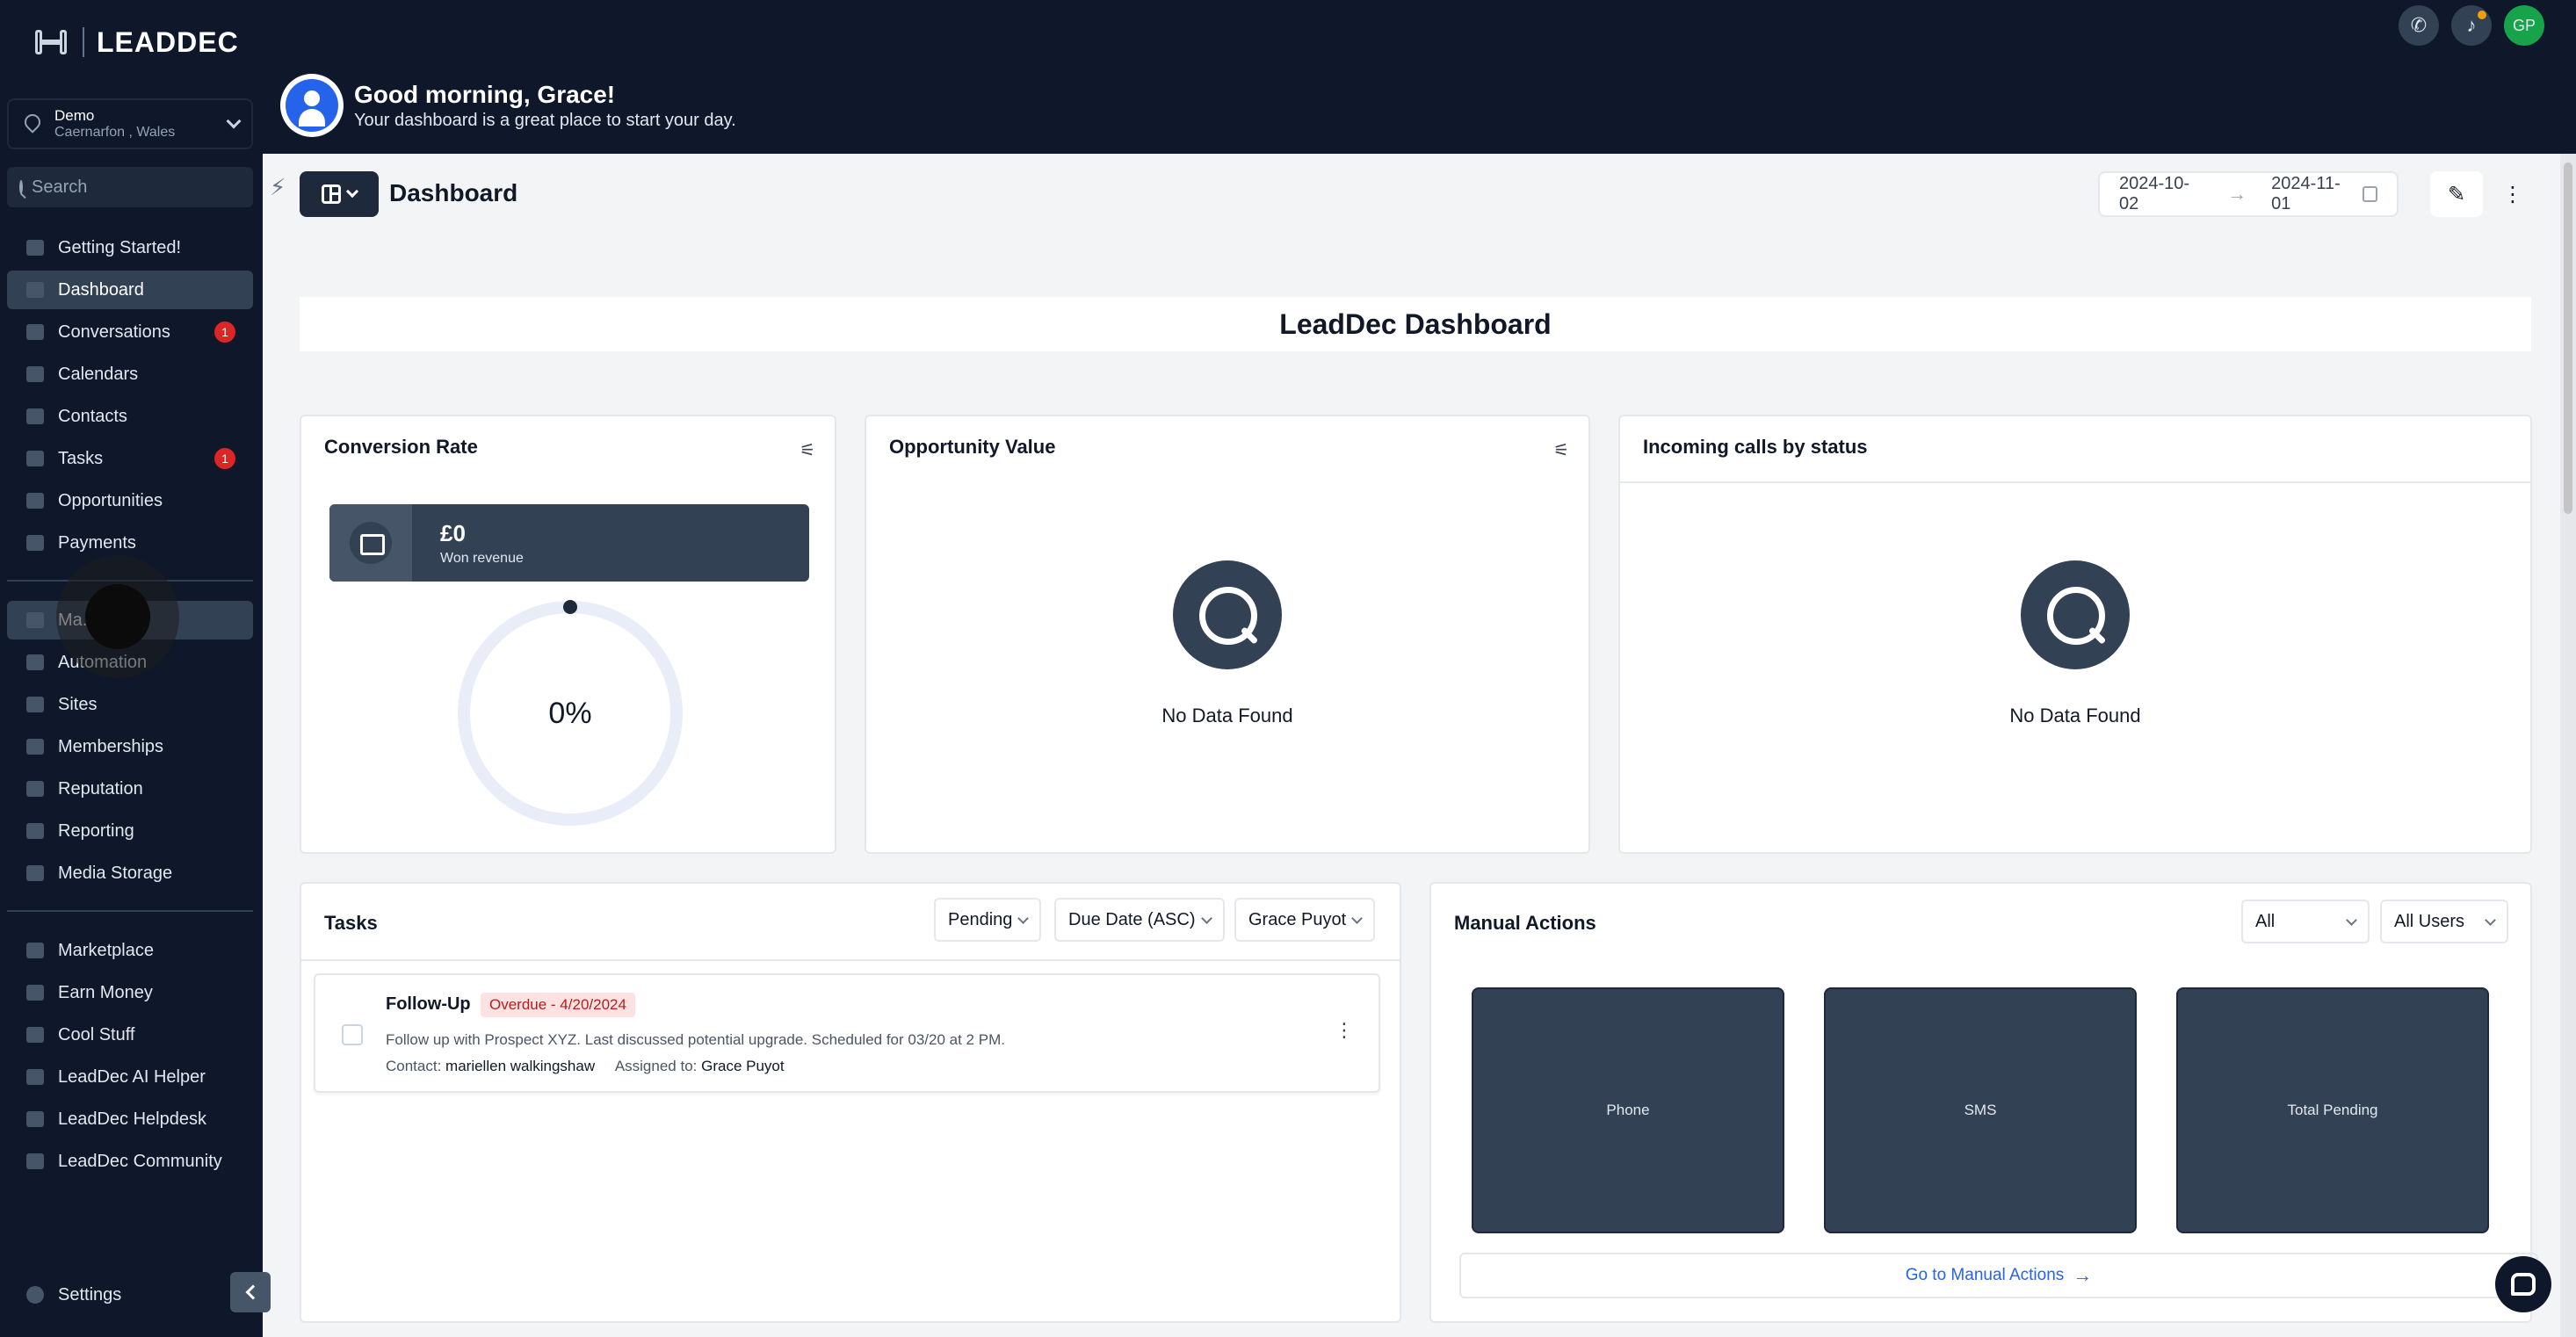 Image resolution: width=2576 pixels, height=1337 pixels. What do you see at coordinates (130, 747) in the screenshot?
I see `sidebar-item-memberships: Memberships` at bounding box center [130, 747].